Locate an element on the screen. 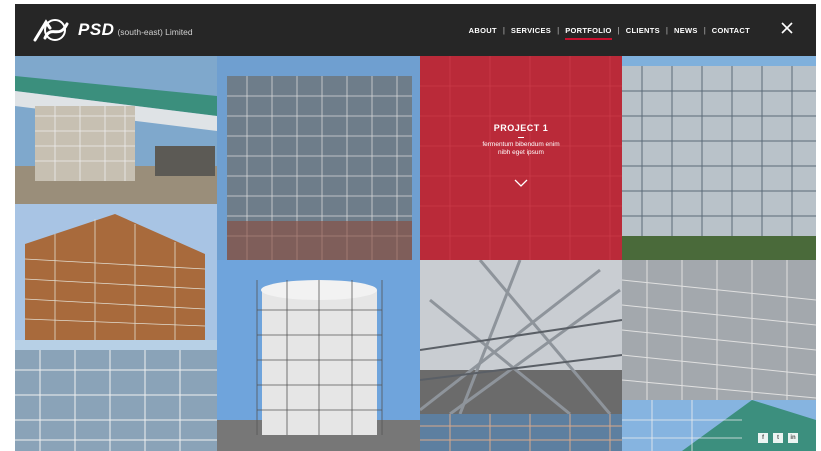 The height and width of the screenshot is (451, 821). brand-logo: PSD (south-east) Limited is located at coordinates (113, 30).